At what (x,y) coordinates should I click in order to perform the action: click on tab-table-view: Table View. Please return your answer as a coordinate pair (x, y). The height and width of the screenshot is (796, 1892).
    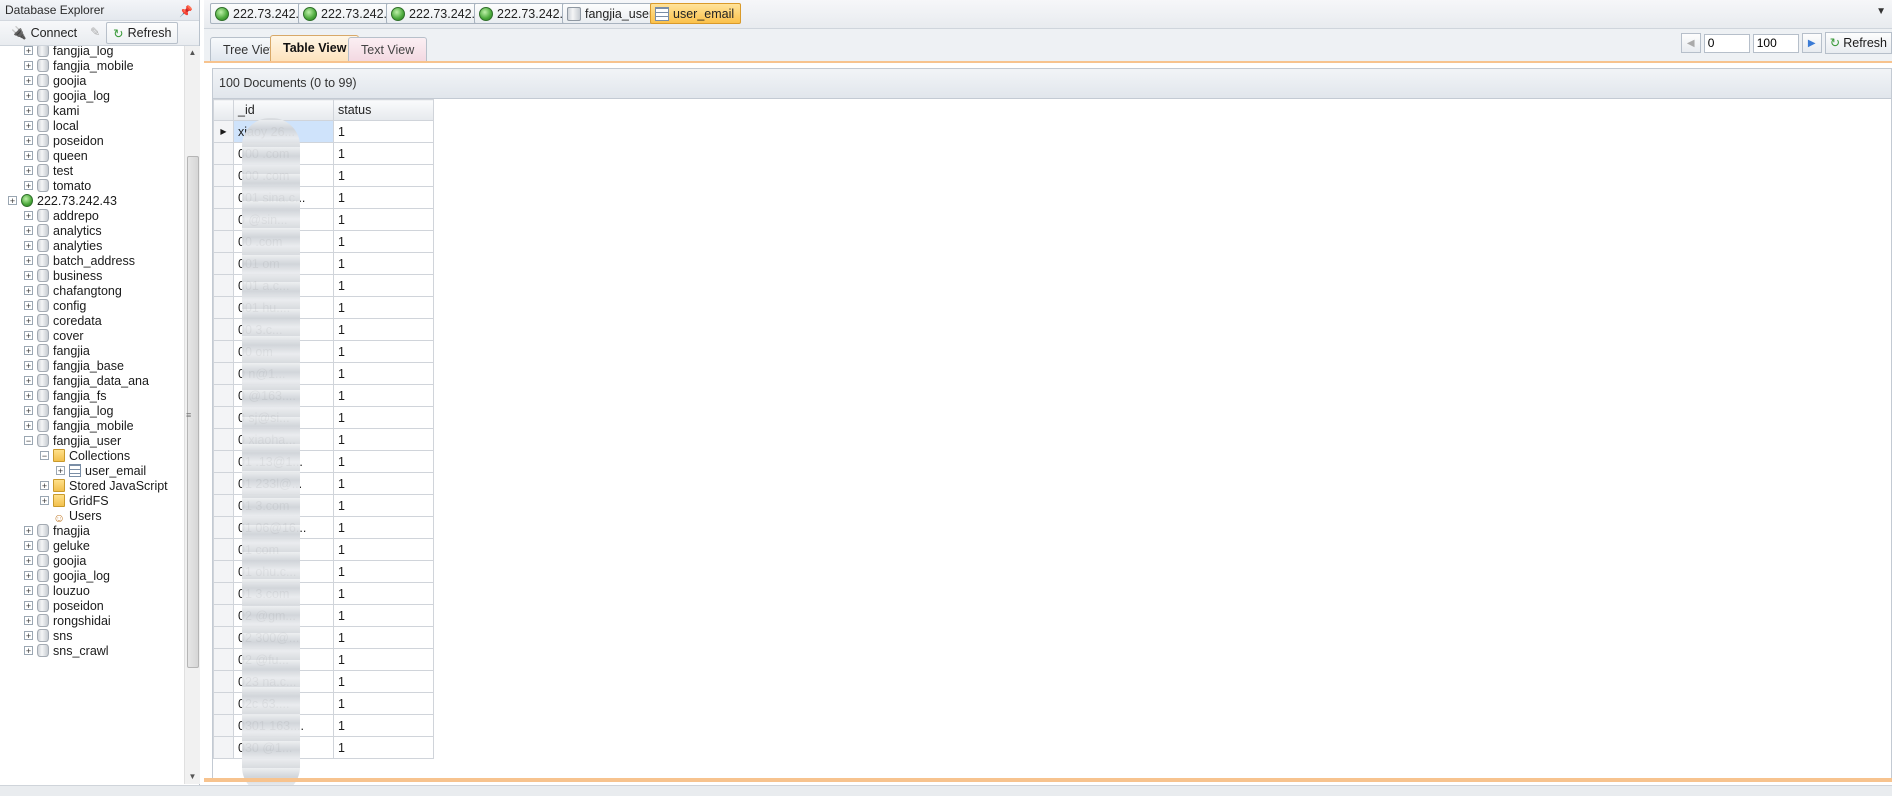
    Looking at the image, I should click on (315, 48).